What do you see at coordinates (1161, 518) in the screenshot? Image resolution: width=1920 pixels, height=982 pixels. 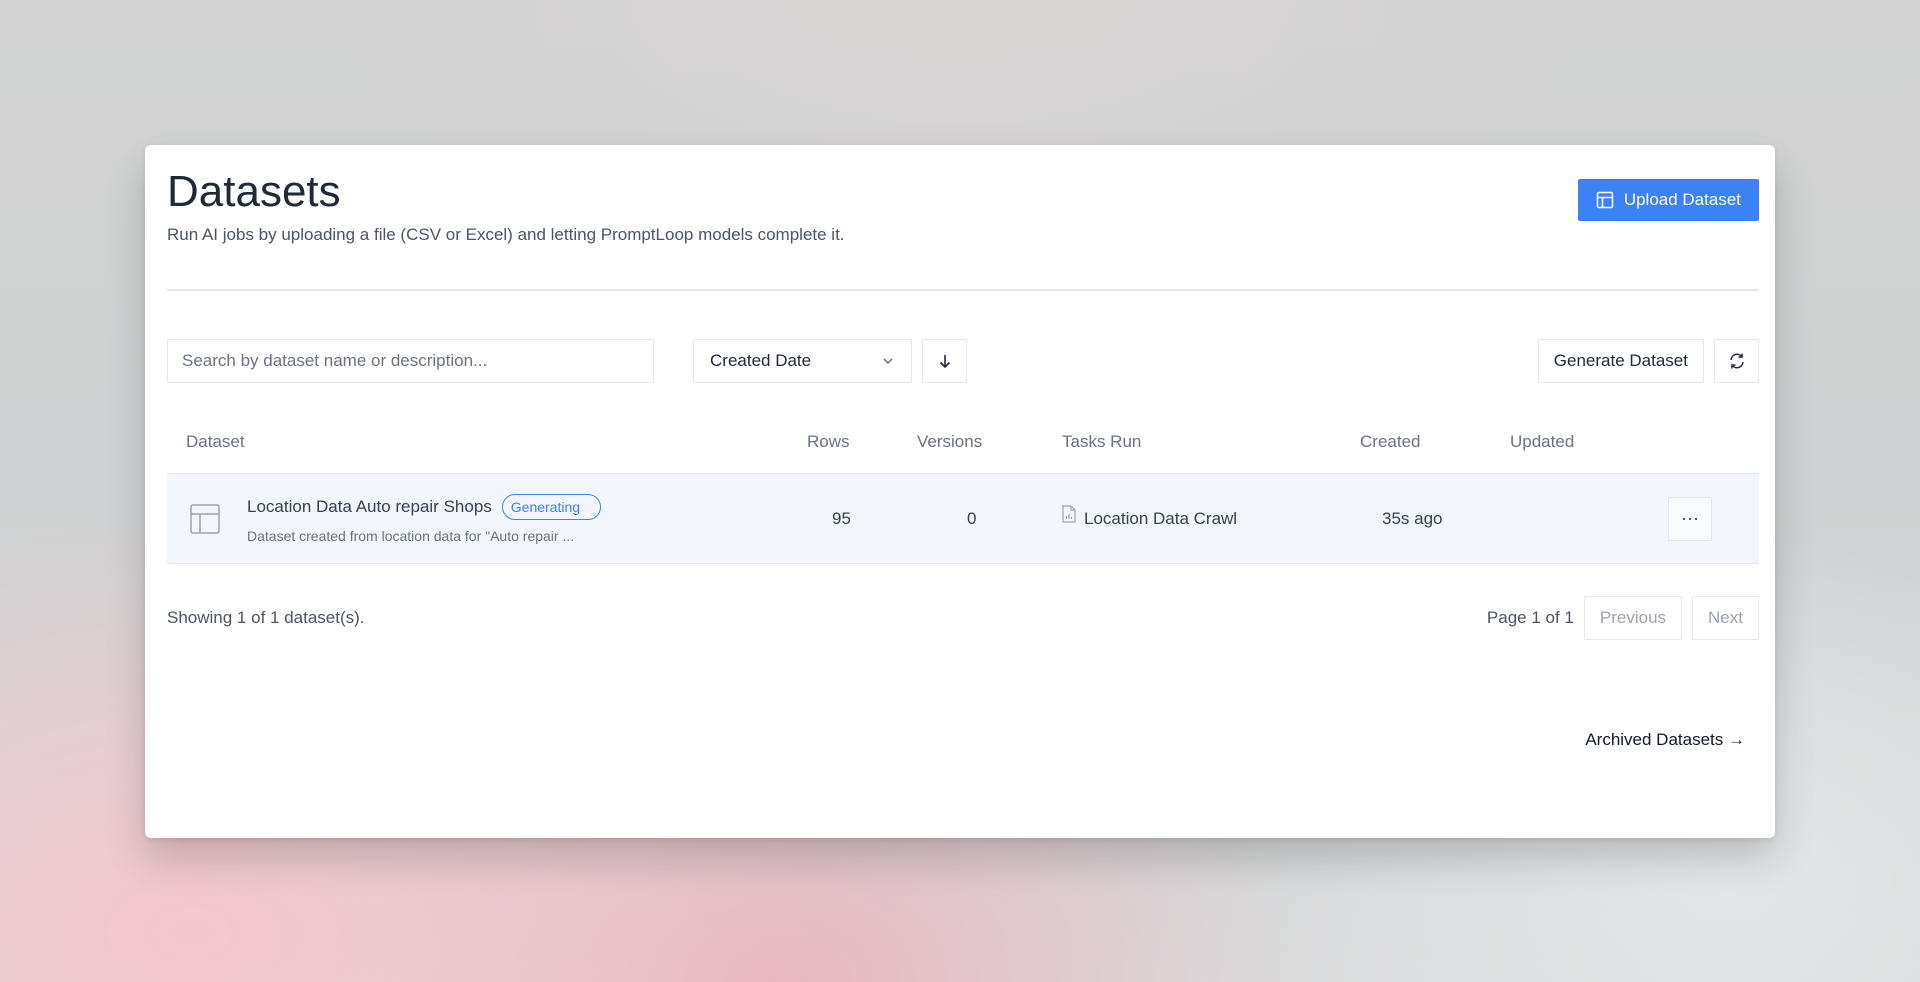 I see `task-name: Location Data Crawl` at bounding box center [1161, 518].